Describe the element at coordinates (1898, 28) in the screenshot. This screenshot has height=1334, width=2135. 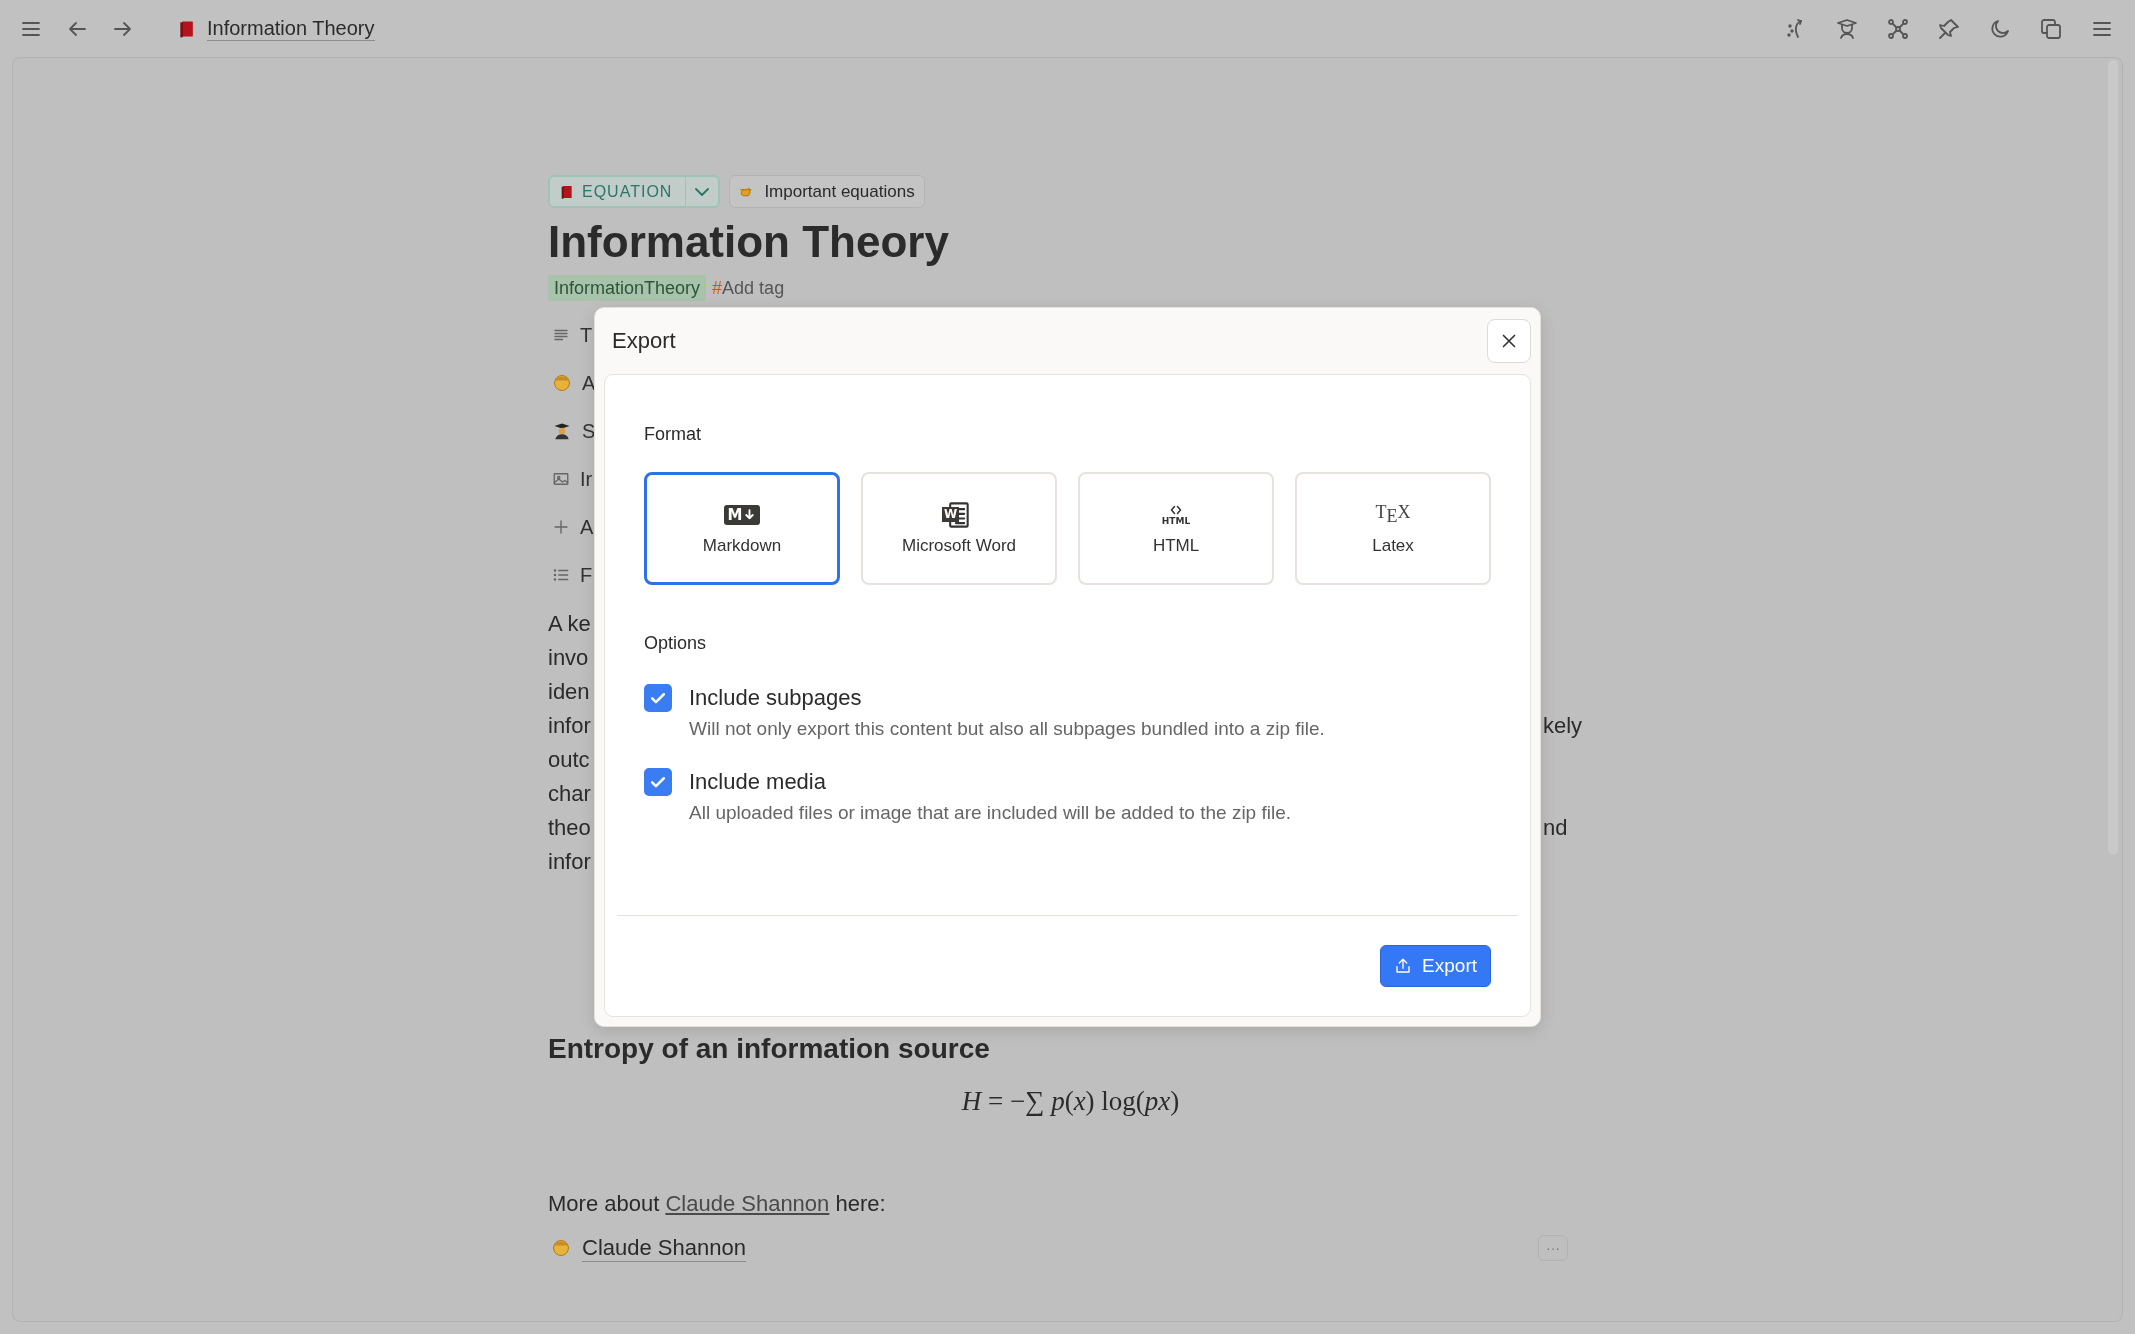
I see `graph-icon` at that location.